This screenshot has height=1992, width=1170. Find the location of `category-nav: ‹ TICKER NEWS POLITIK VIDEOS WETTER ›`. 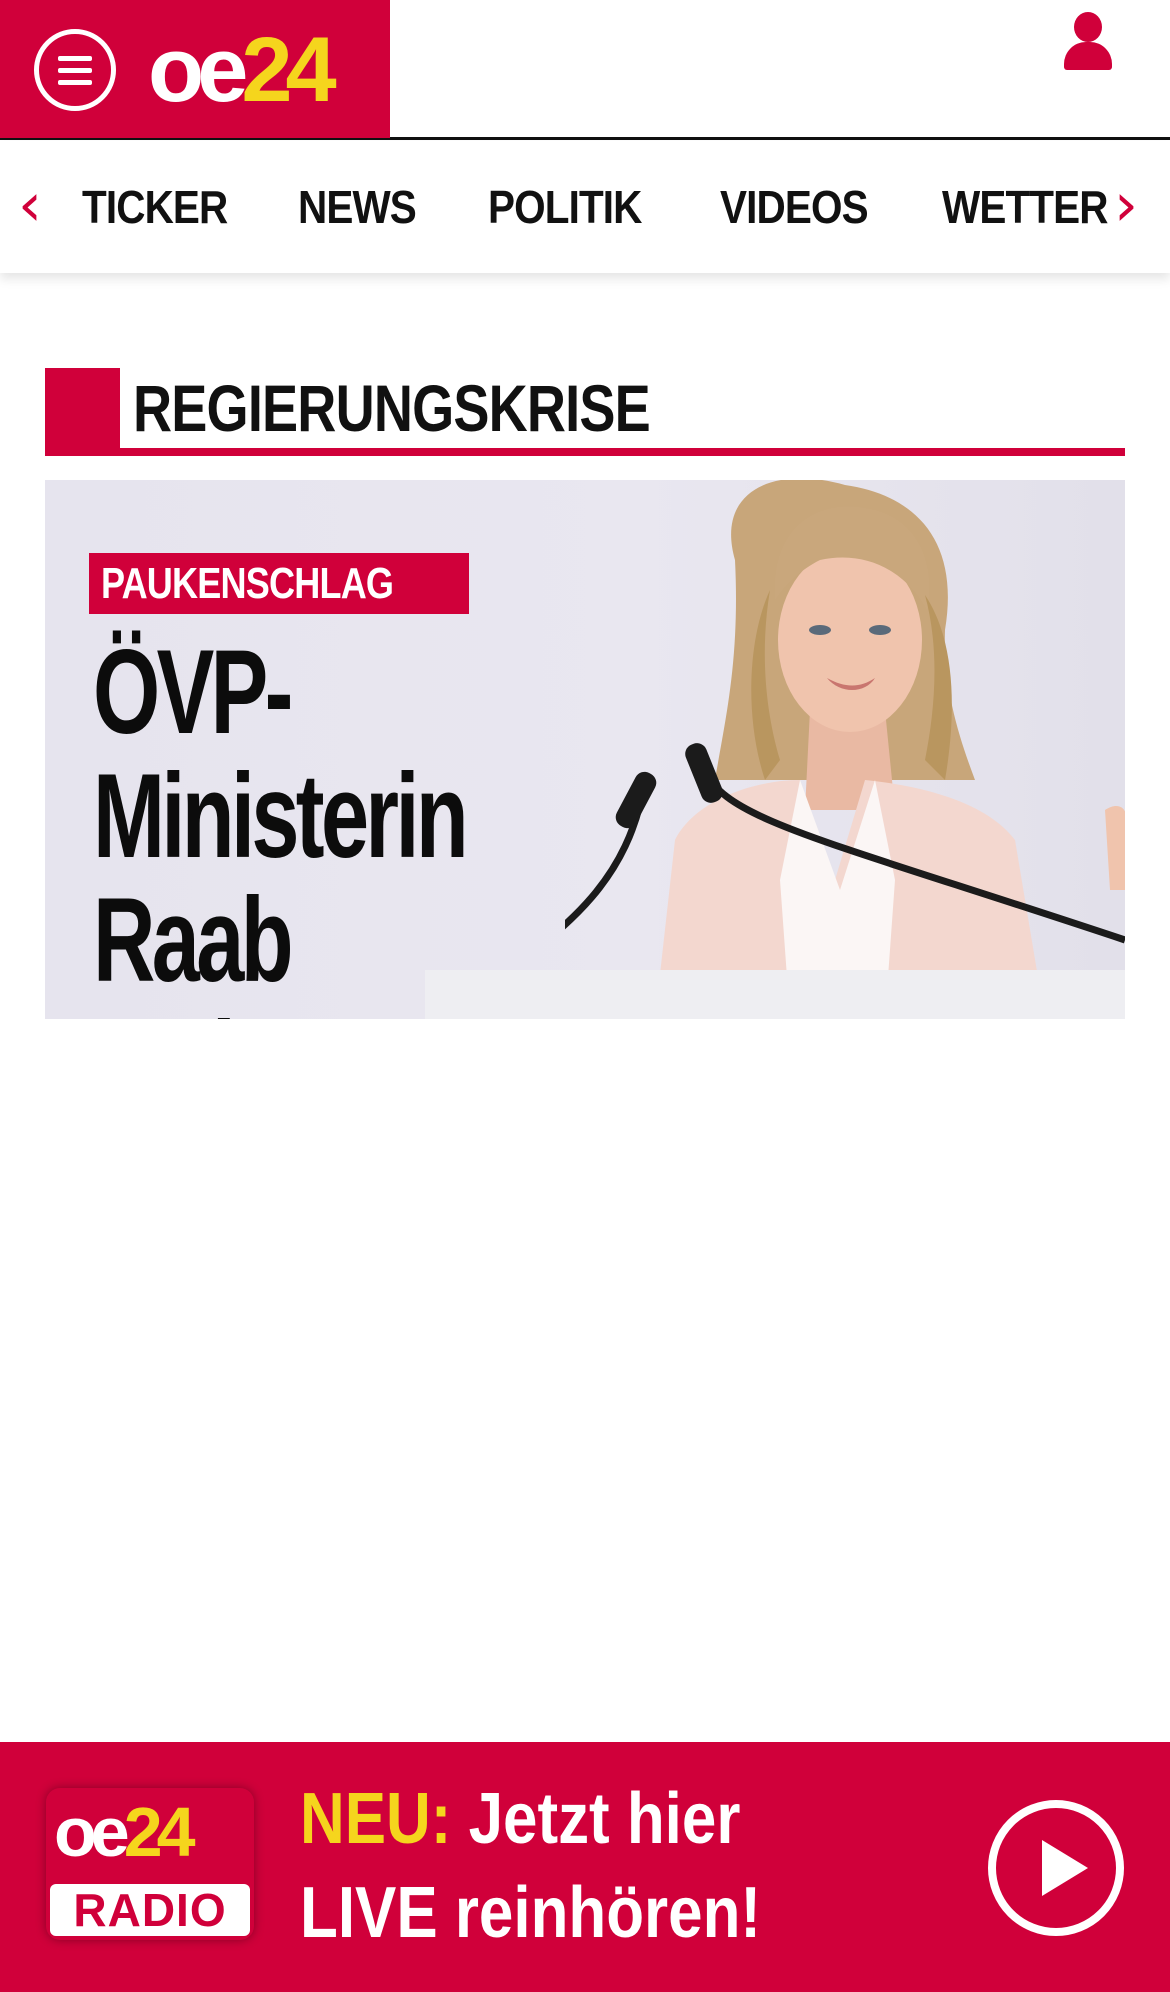

category-nav: ‹ TICKER NEWS POLITIK VIDEOS WETTER › is located at coordinates (585, 207).